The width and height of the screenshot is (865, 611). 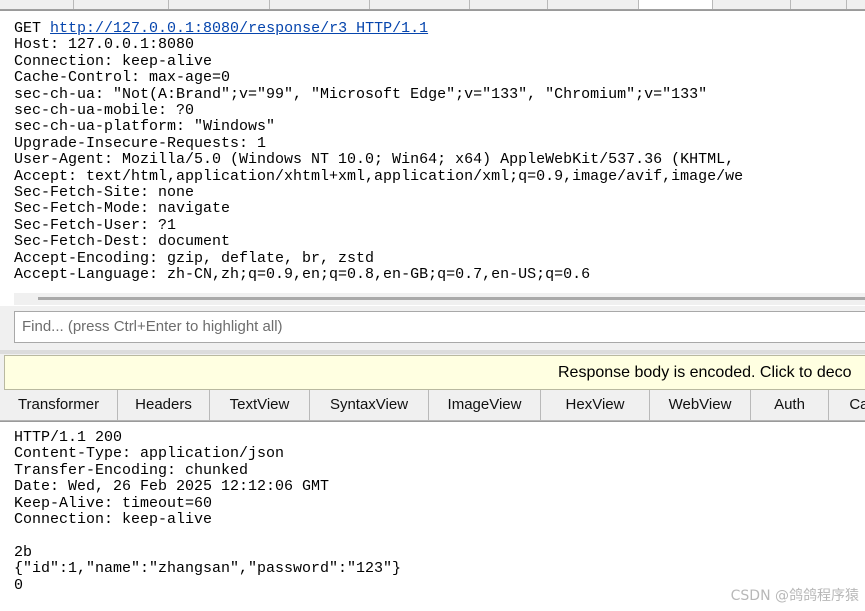 I want to click on pane-splitter, so click(x=432, y=352).